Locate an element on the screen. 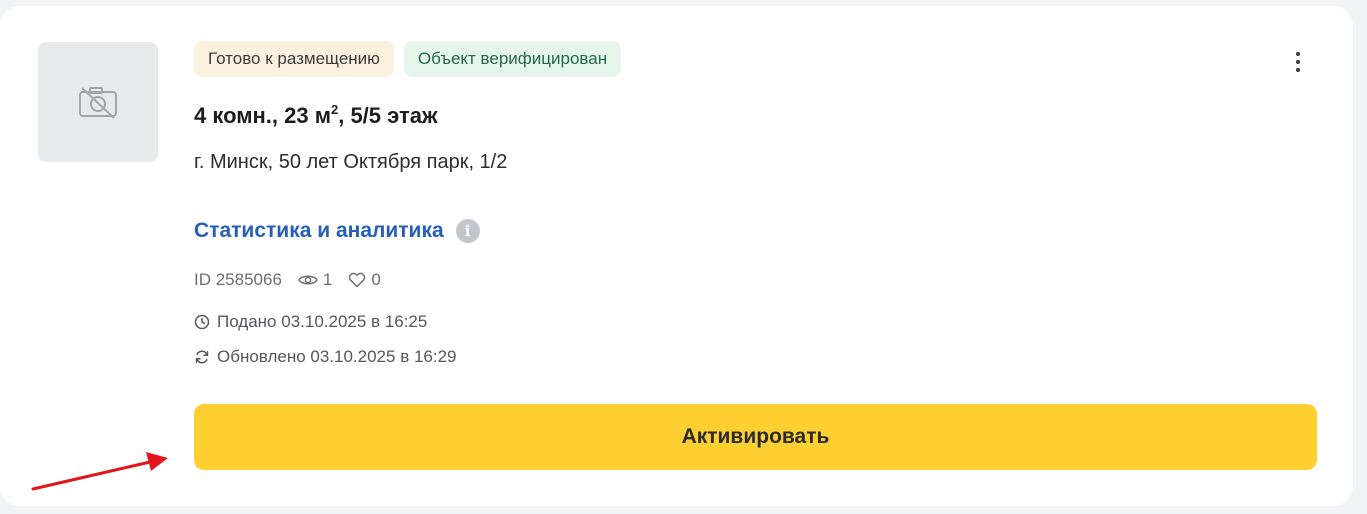 The image size is (1367, 514). verified-badge: Объект верифицирован is located at coordinates (512, 59).